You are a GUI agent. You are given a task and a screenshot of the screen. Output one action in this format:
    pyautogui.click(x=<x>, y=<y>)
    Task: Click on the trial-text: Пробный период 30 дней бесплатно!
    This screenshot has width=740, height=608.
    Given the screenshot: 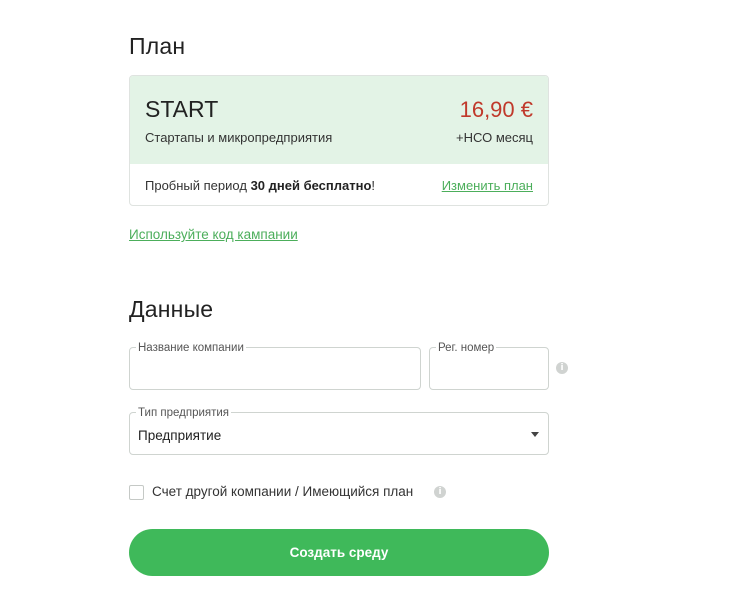 What is the action you would take?
    pyautogui.click(x=260, y=185)
    